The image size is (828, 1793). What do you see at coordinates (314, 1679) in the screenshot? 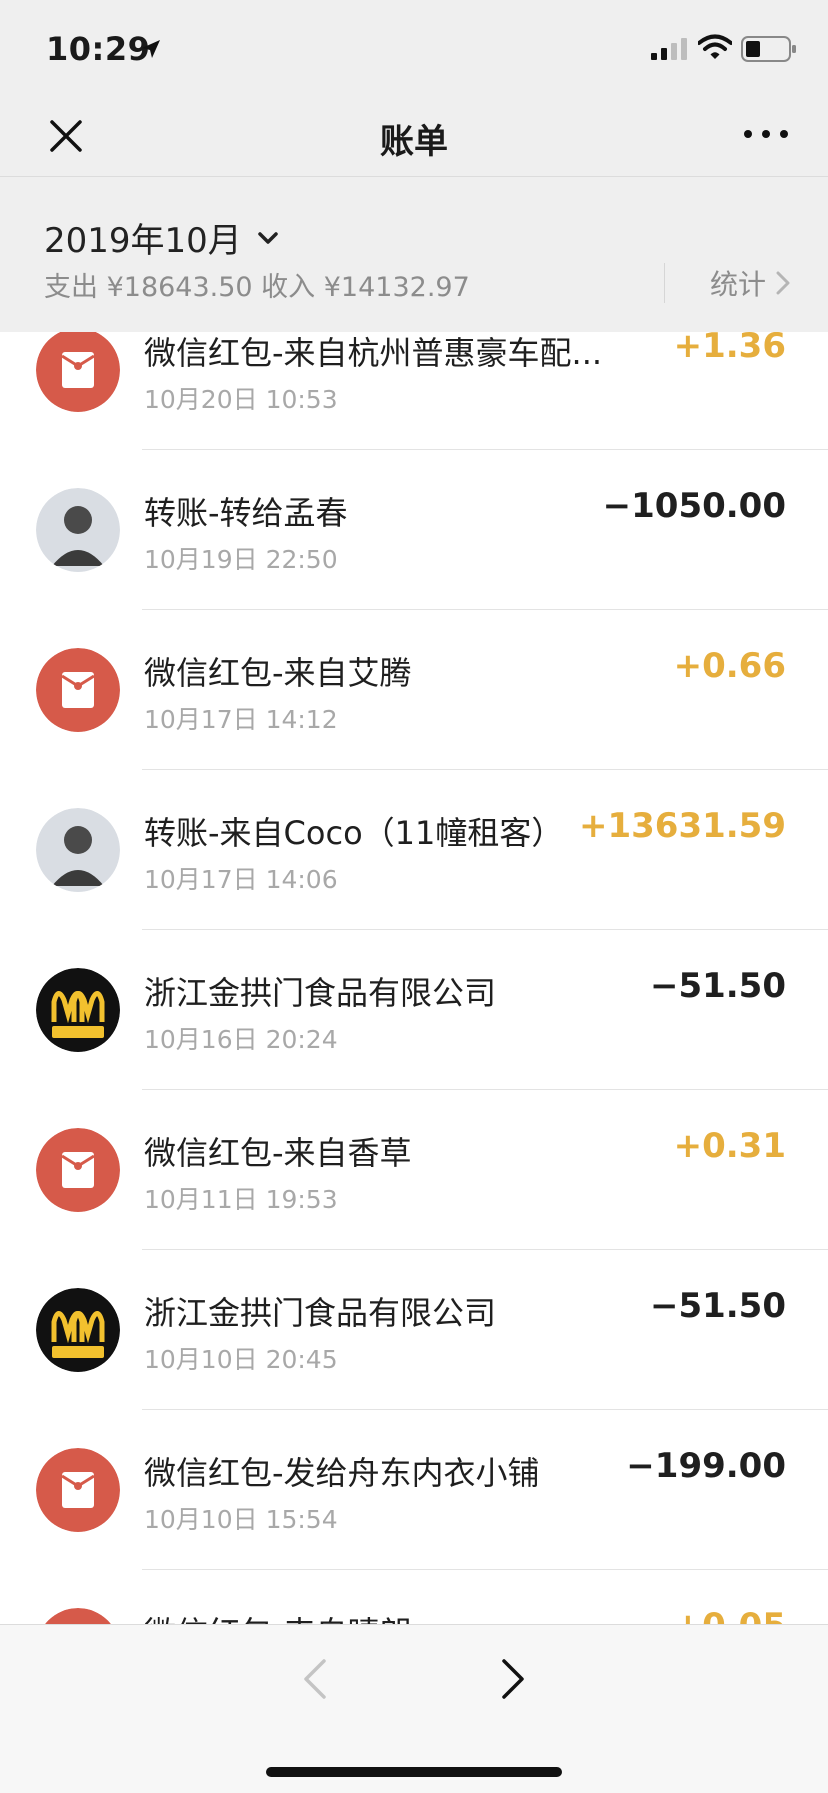
I see `back-arrow-icon` at bounding box center [314, 1679].